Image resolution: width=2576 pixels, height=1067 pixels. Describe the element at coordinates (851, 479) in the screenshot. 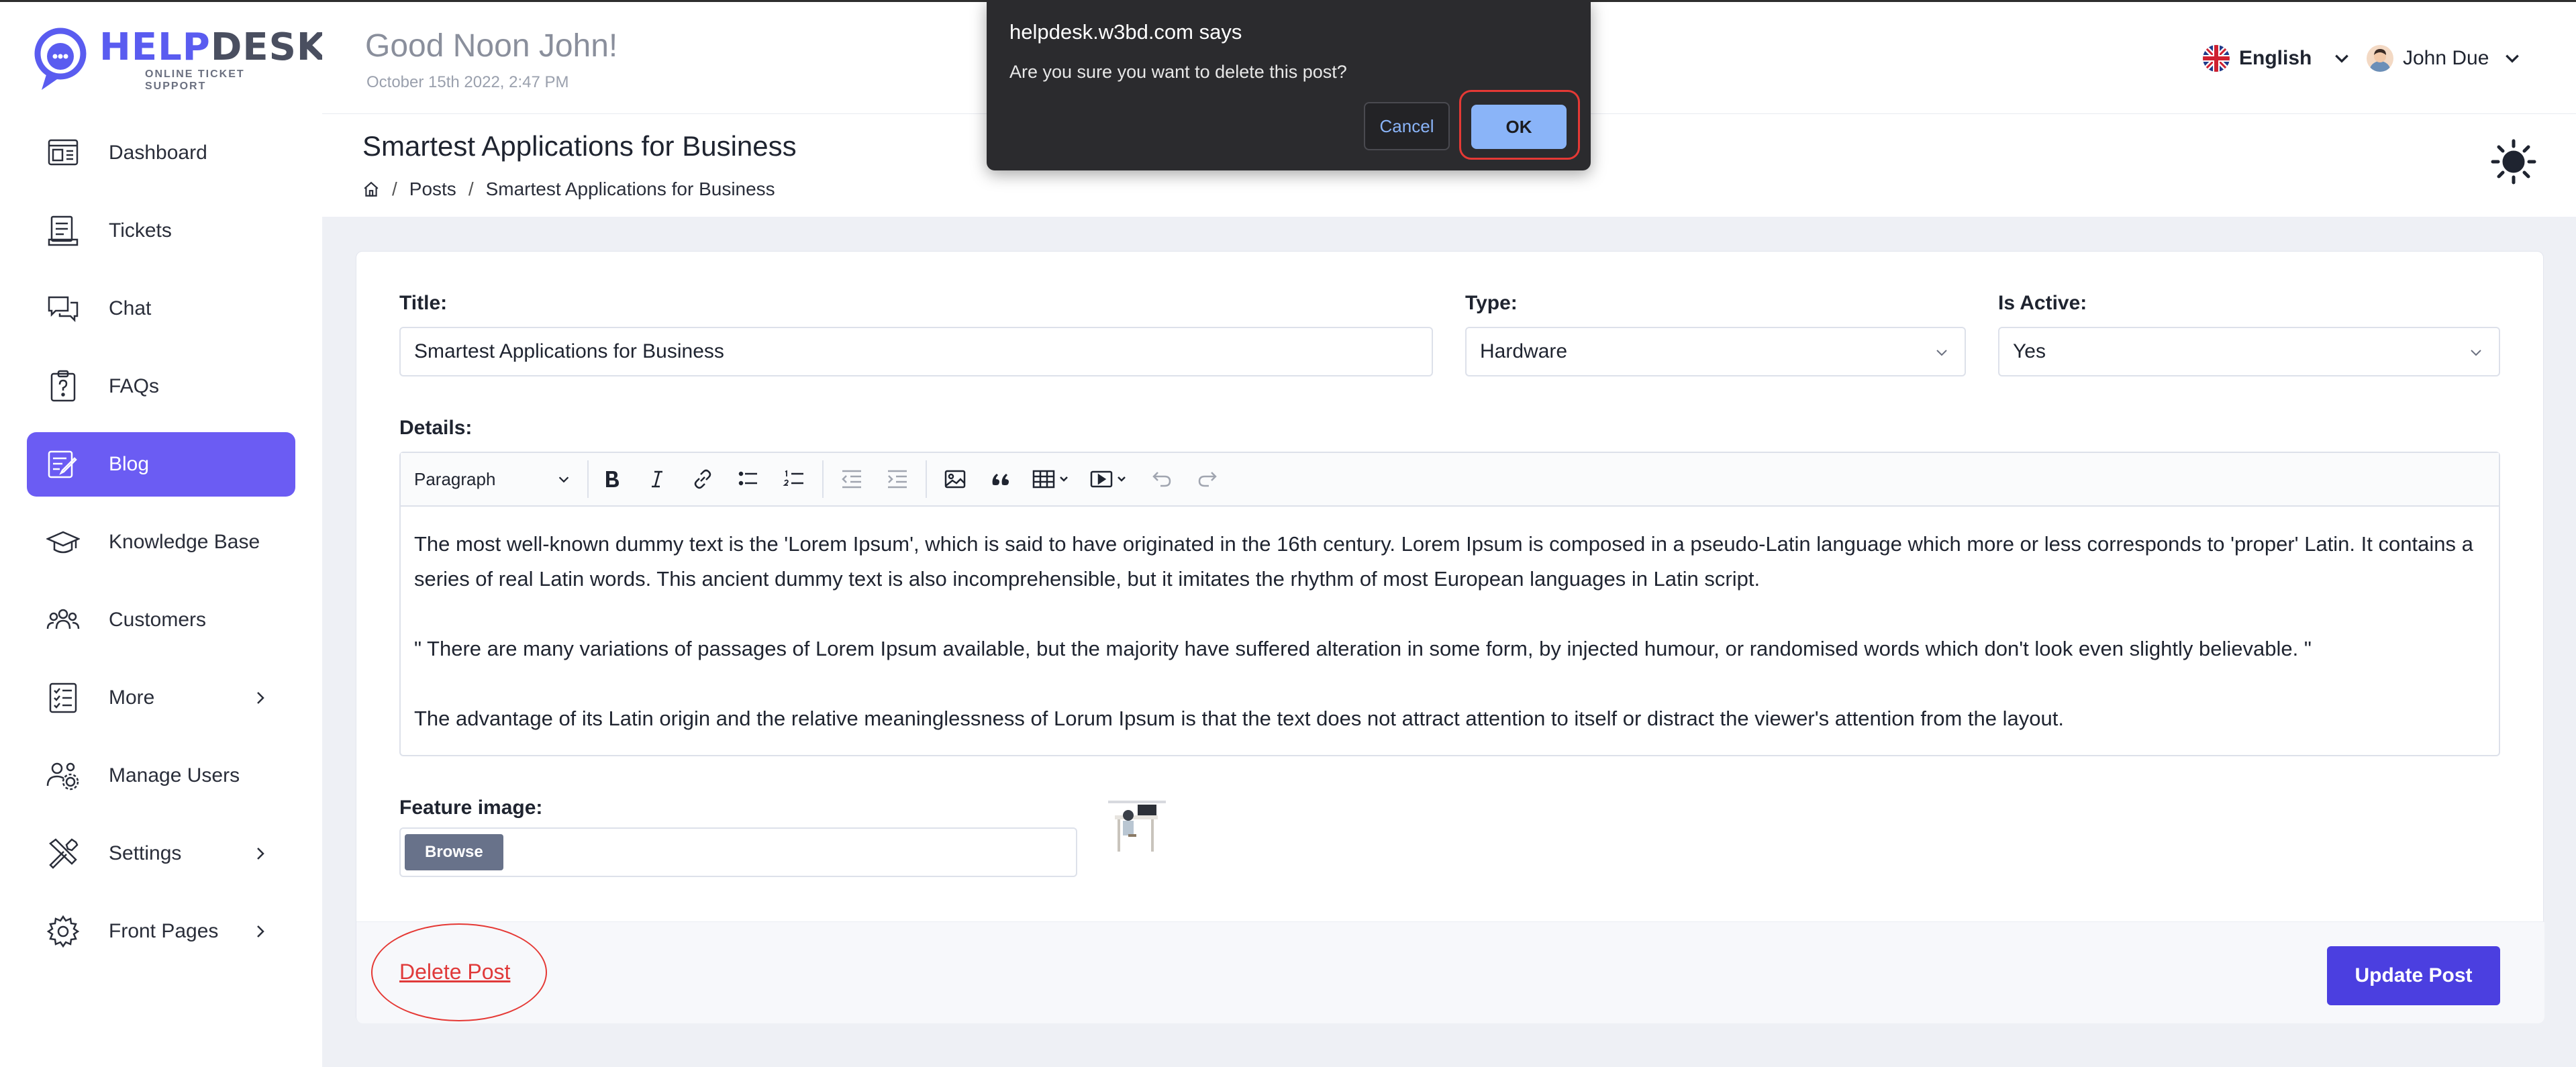

I see `outdent-button` at that location.